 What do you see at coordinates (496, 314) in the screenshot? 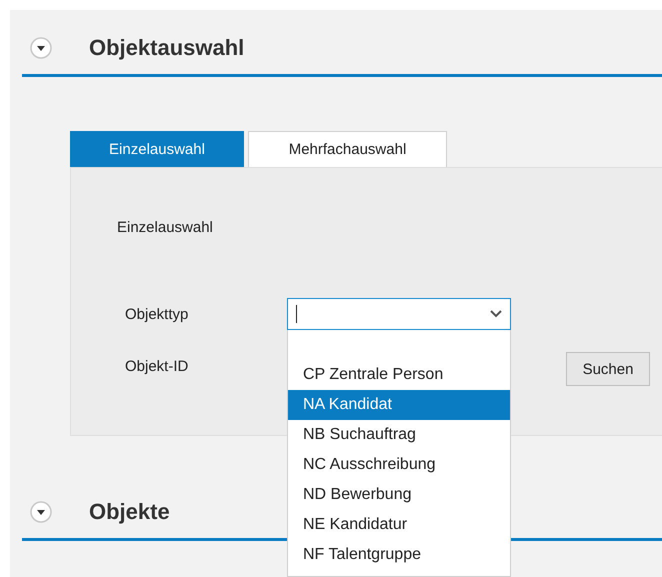
I see `chevron-down-icon` at bounding box center [496, 314].